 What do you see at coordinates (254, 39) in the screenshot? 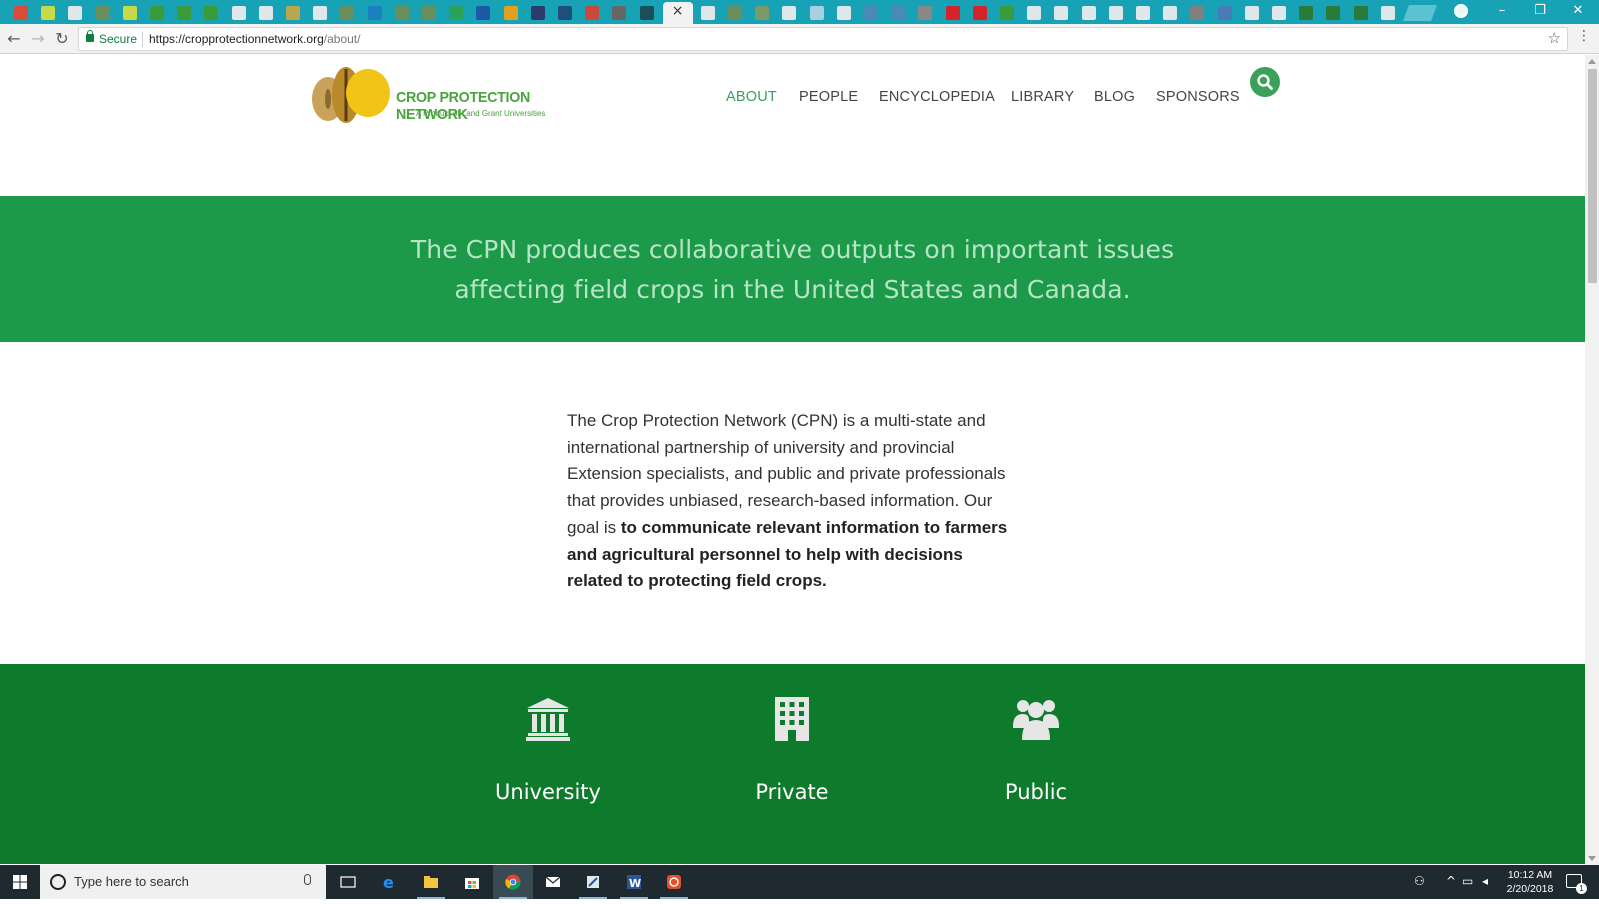
I see `url-text: https://cropprotectionnetwork.org/about/` at bounding box center [254, 39].